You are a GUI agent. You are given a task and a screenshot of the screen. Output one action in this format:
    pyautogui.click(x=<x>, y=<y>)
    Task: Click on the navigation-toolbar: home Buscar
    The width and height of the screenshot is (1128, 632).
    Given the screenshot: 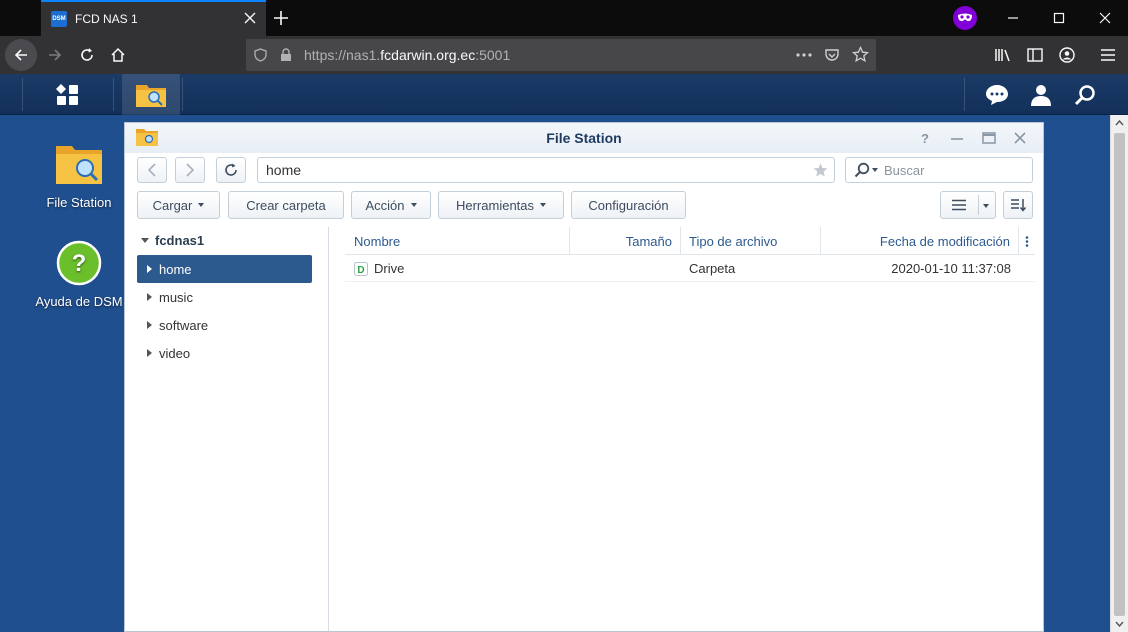 What is the action you would take?
    pyautogui.click(x=584, y=170)
    